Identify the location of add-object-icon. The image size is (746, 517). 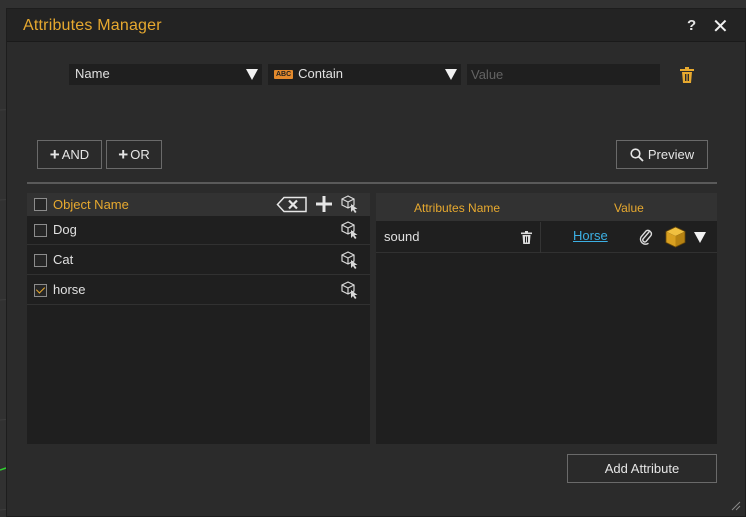
(324, 204).